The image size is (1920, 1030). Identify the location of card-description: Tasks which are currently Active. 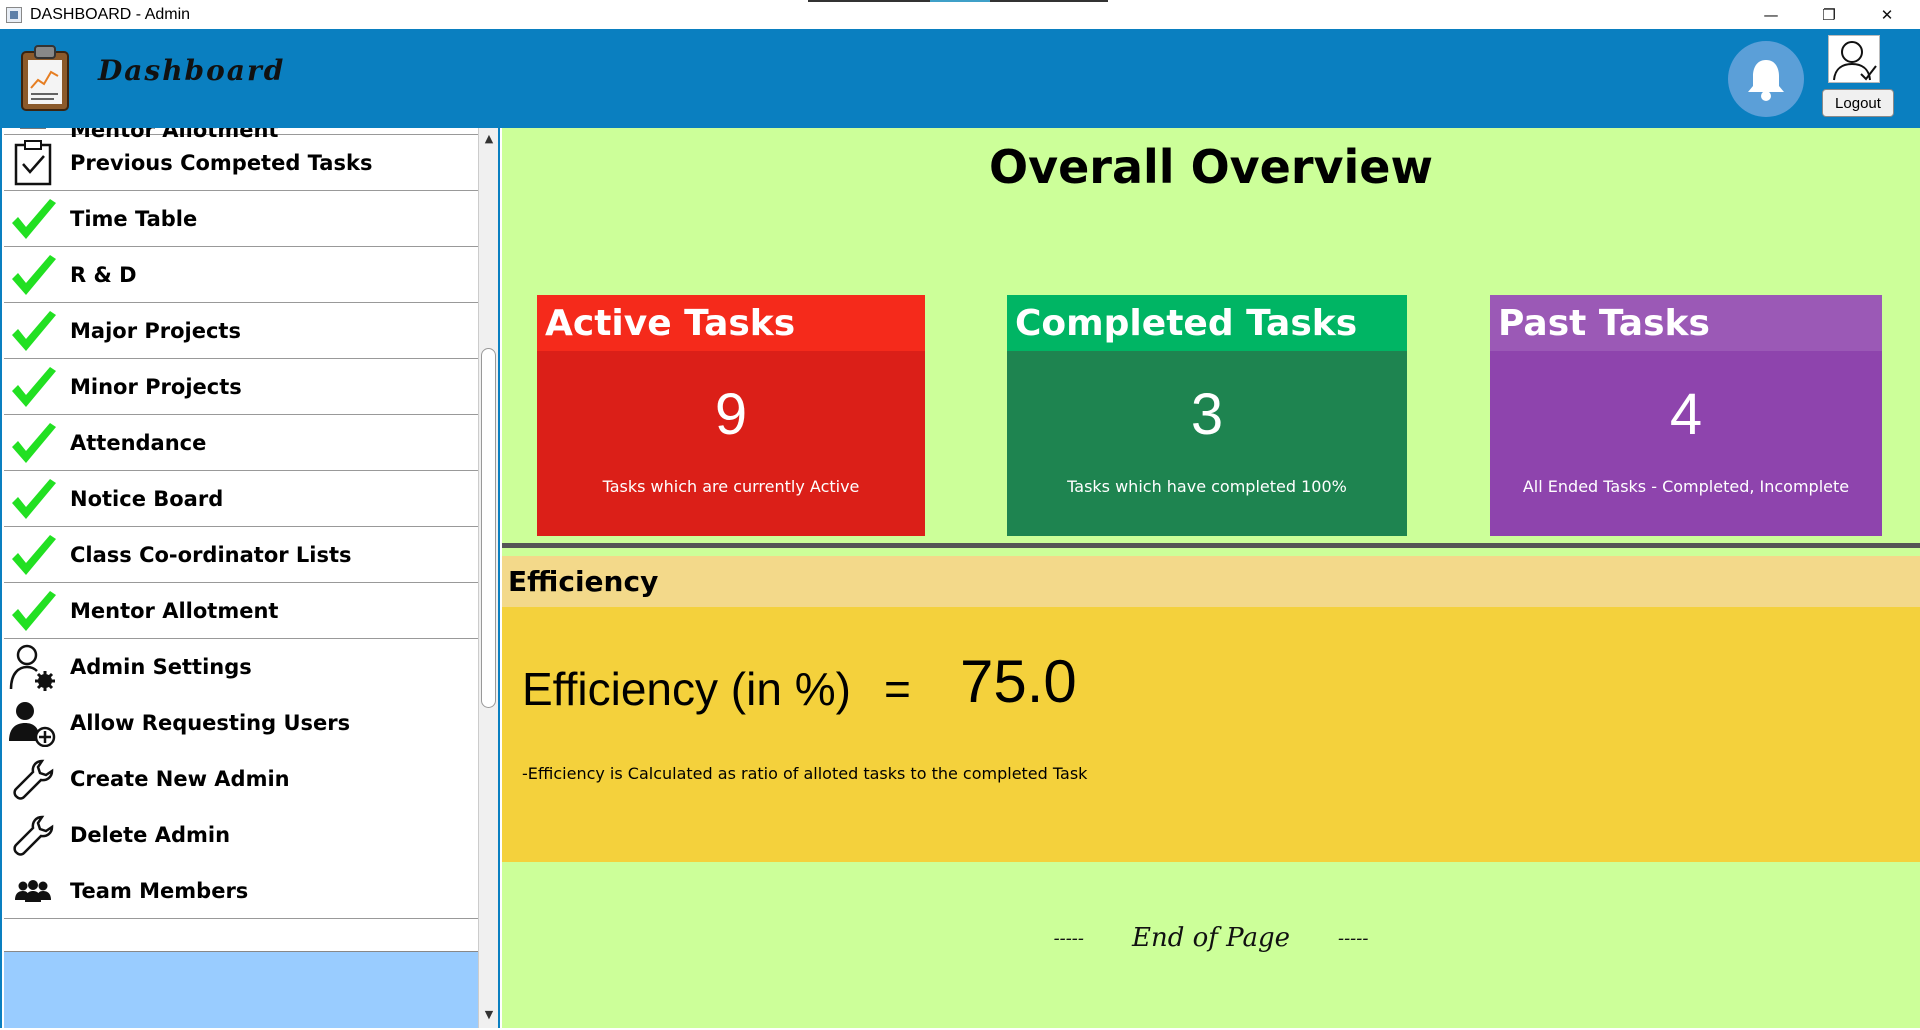
(731, 486).